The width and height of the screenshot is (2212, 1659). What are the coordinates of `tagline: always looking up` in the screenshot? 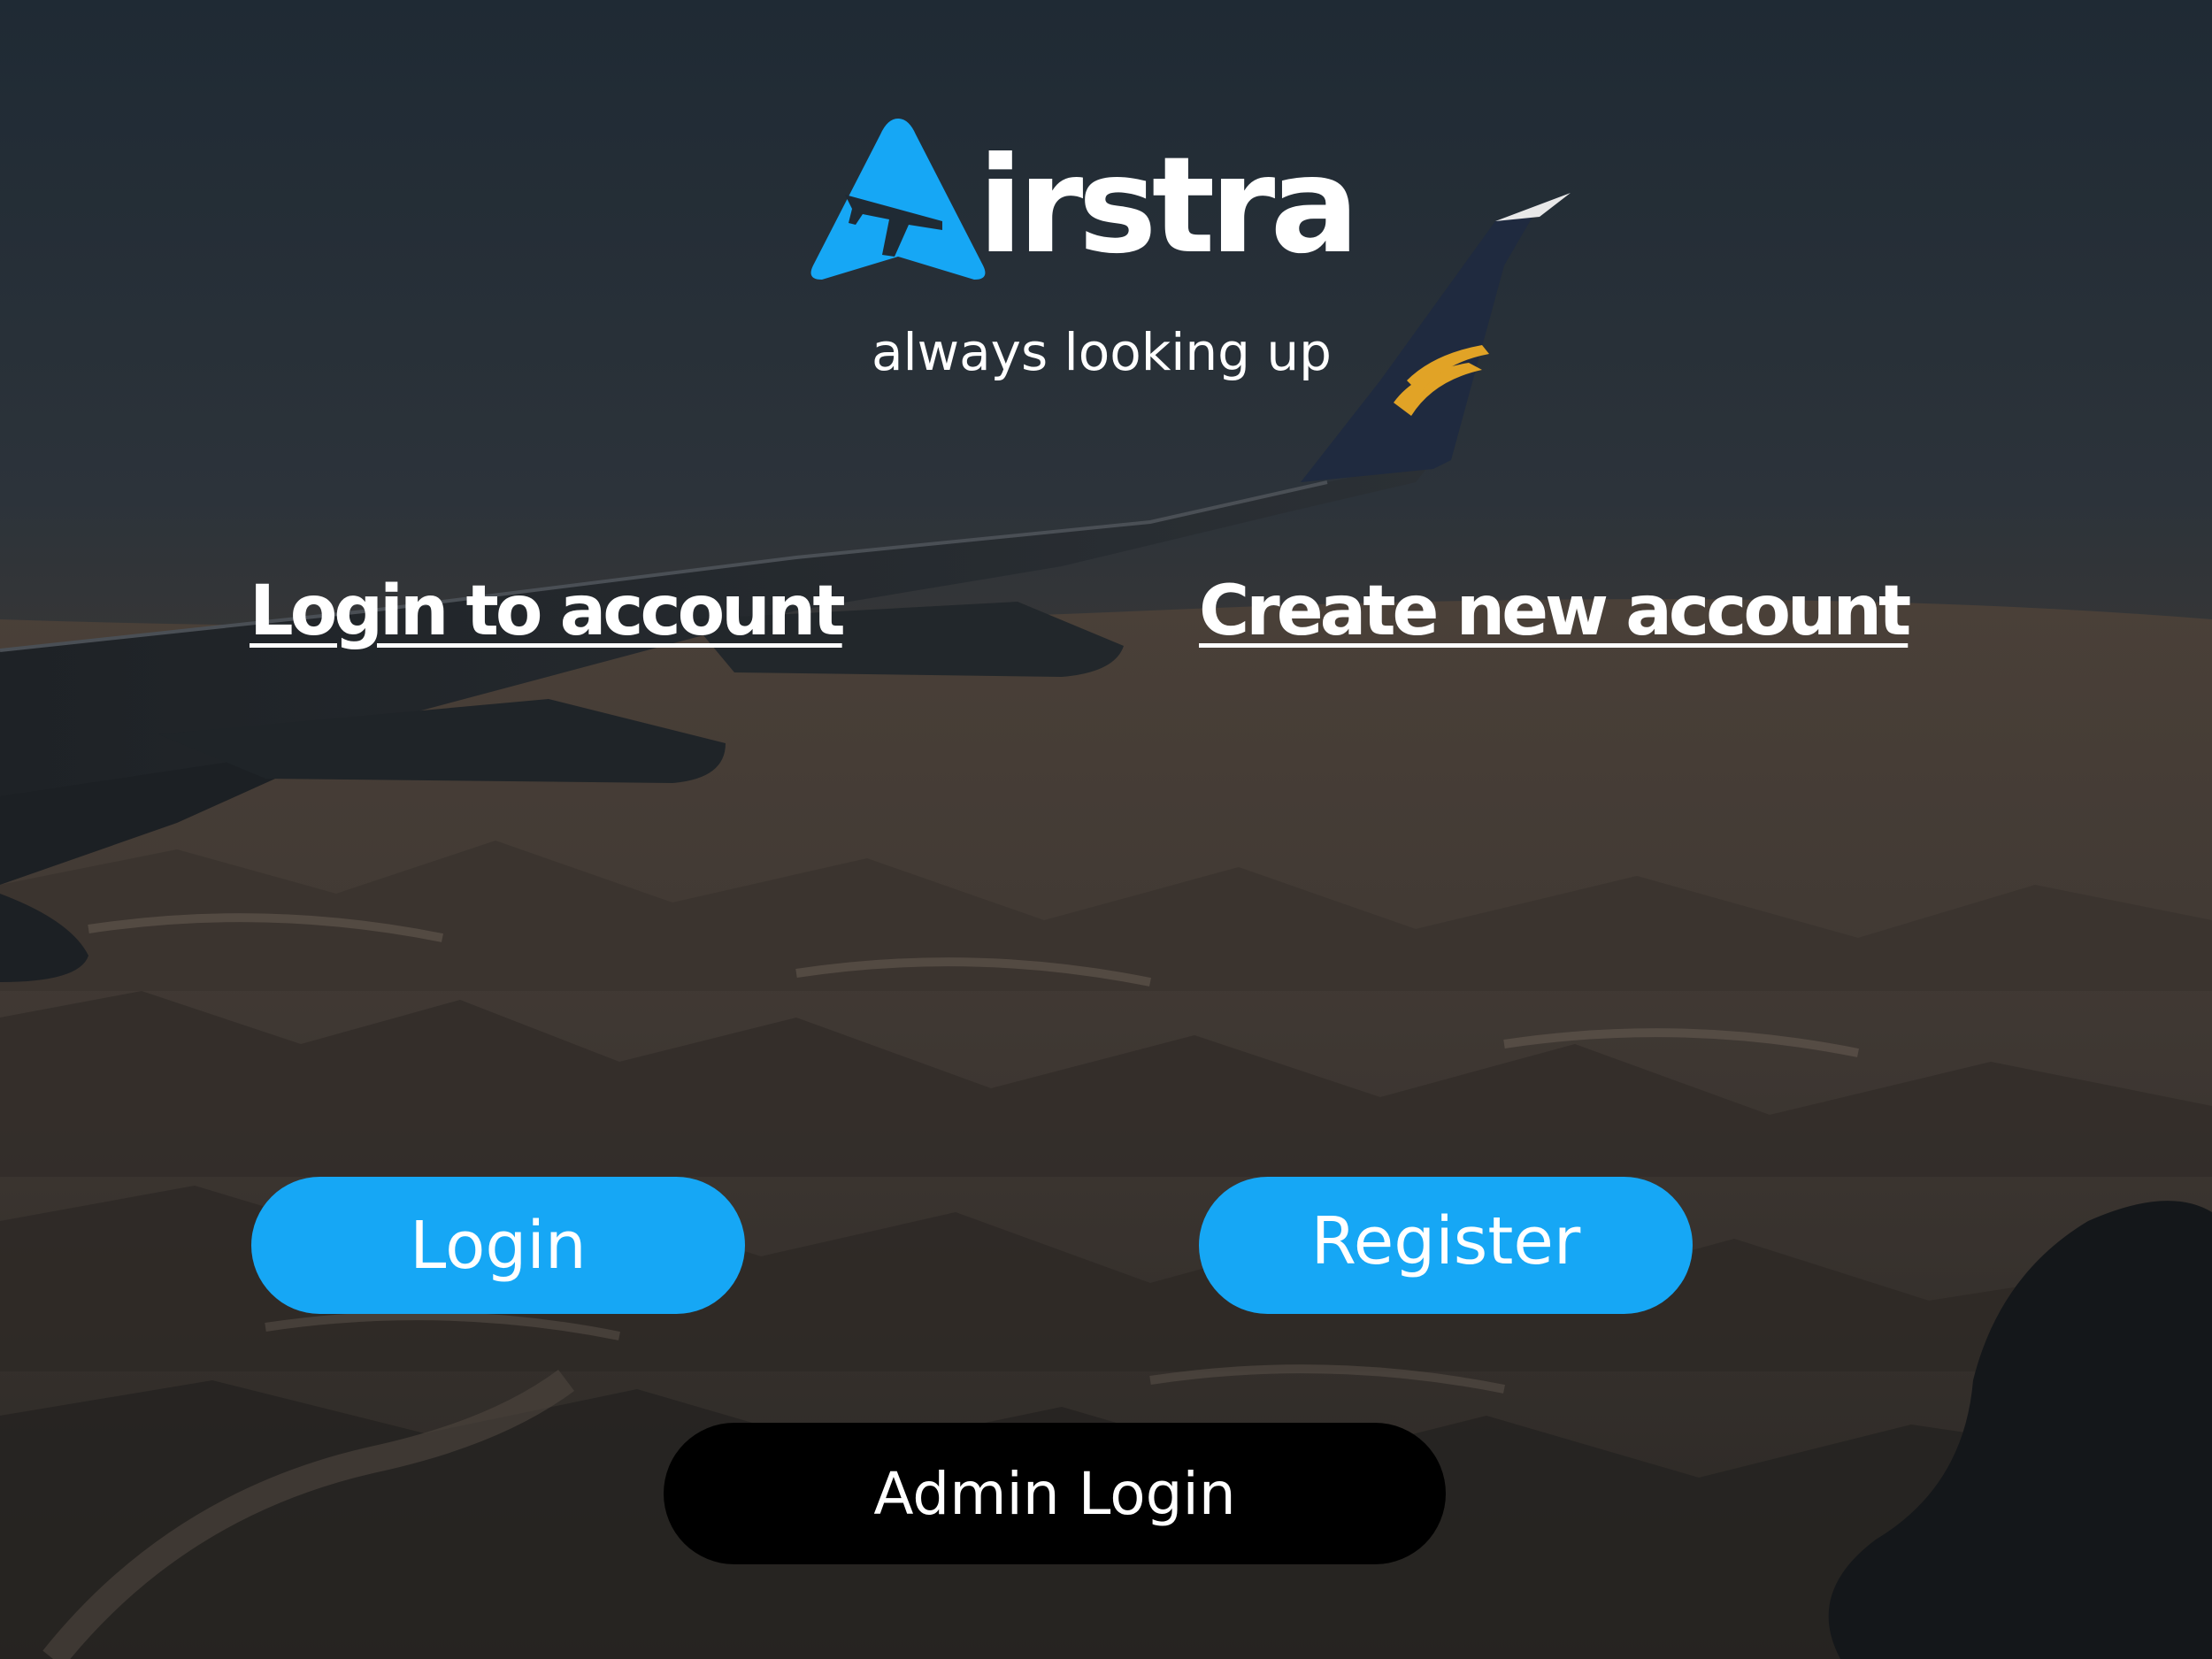 It's located at (1102, 352).